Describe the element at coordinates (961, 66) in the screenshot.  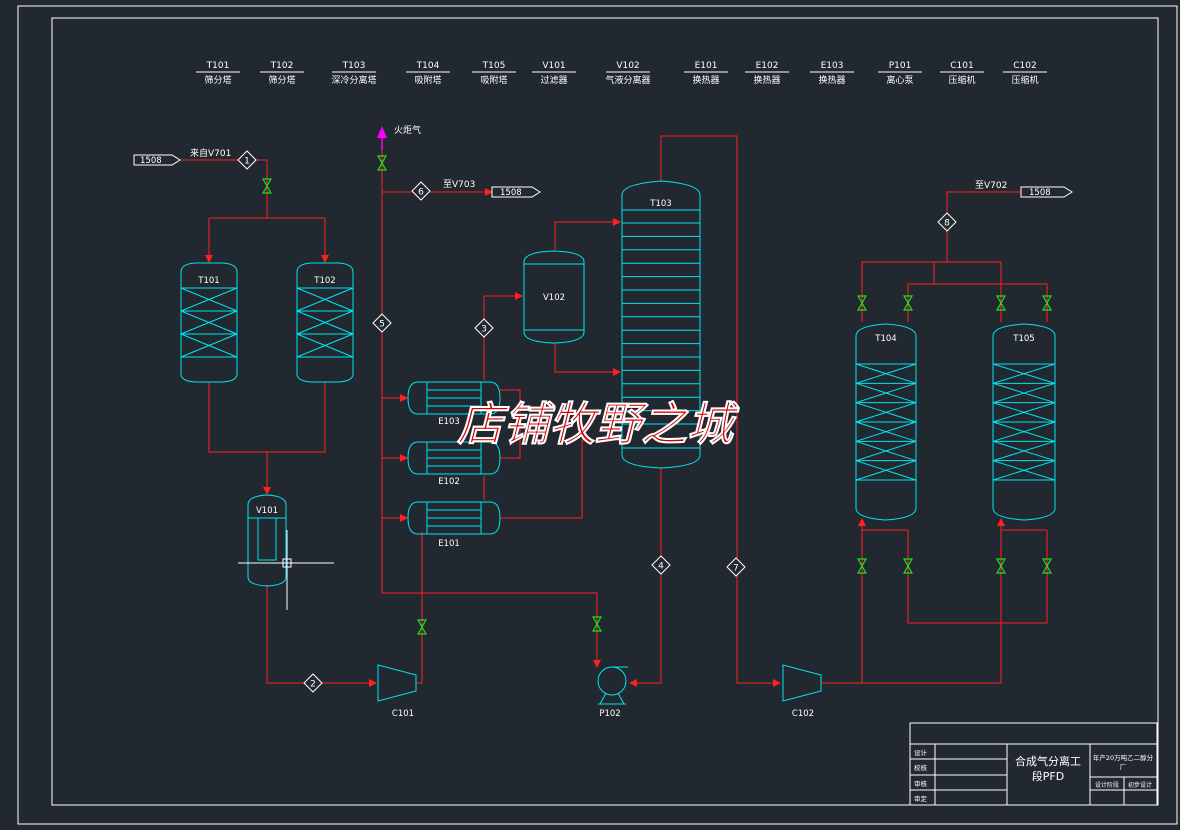
I see `legend-tag: C101` at that location.